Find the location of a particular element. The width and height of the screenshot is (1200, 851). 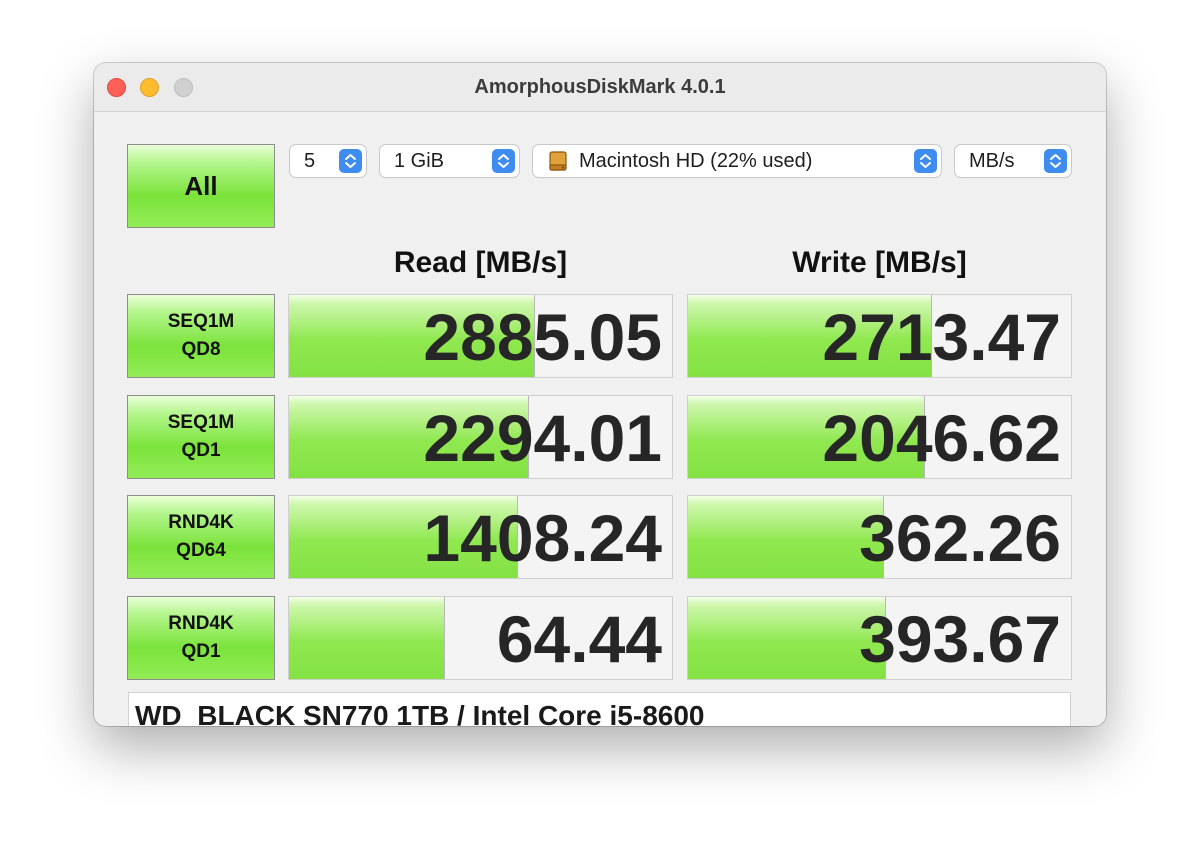

run-all-label: All is located at coordinates (201, 185).